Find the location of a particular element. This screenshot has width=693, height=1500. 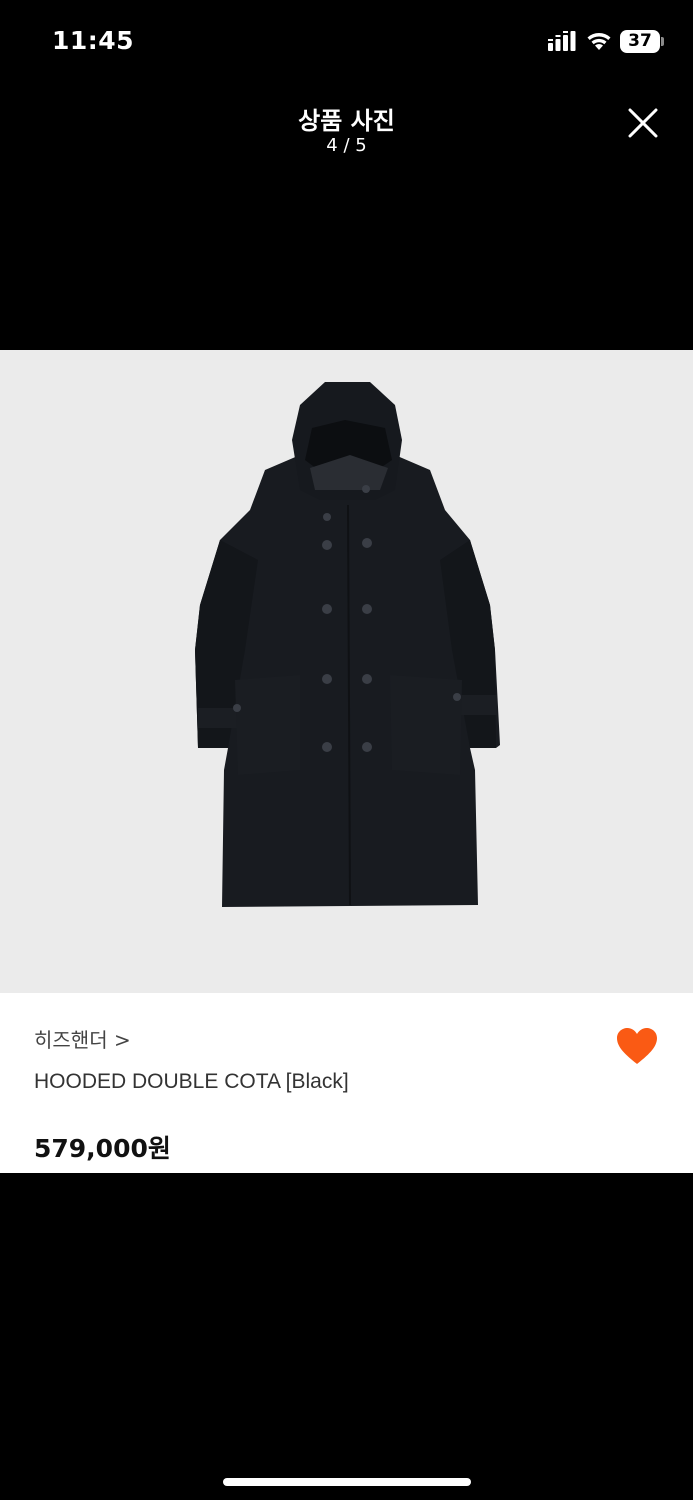

product-name: HOODED DOUBLE COTA [Black] is located at coordinates (191, 1081).